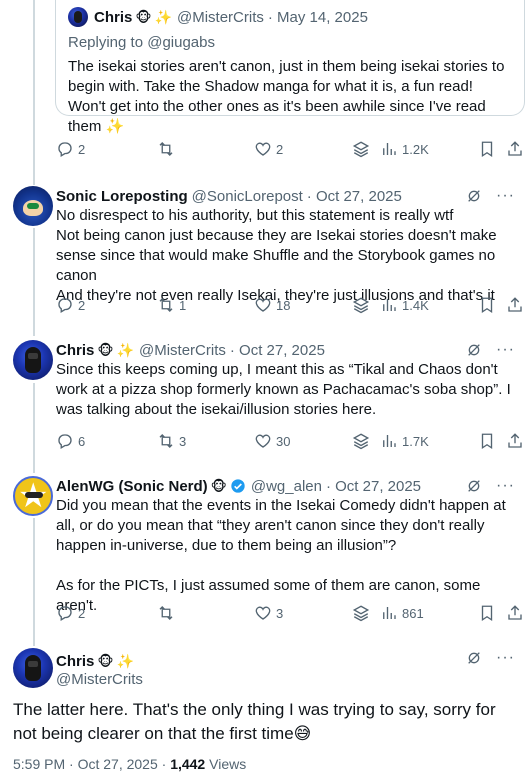 Image resolution: width=531 pixels, height=780 pixels. Describe the element at coordinates (141, 42) in the screenshot. I see `replying-to: Replying to @giugabs` at that location.